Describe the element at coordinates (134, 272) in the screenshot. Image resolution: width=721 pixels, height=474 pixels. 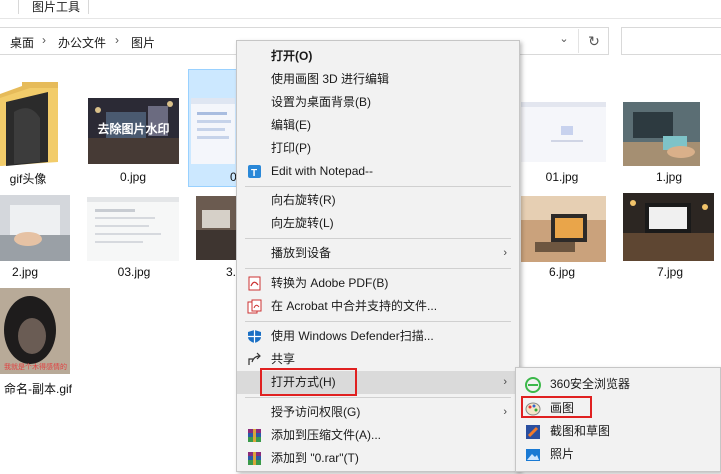
I see `file-name: 03.jpg` at that location.